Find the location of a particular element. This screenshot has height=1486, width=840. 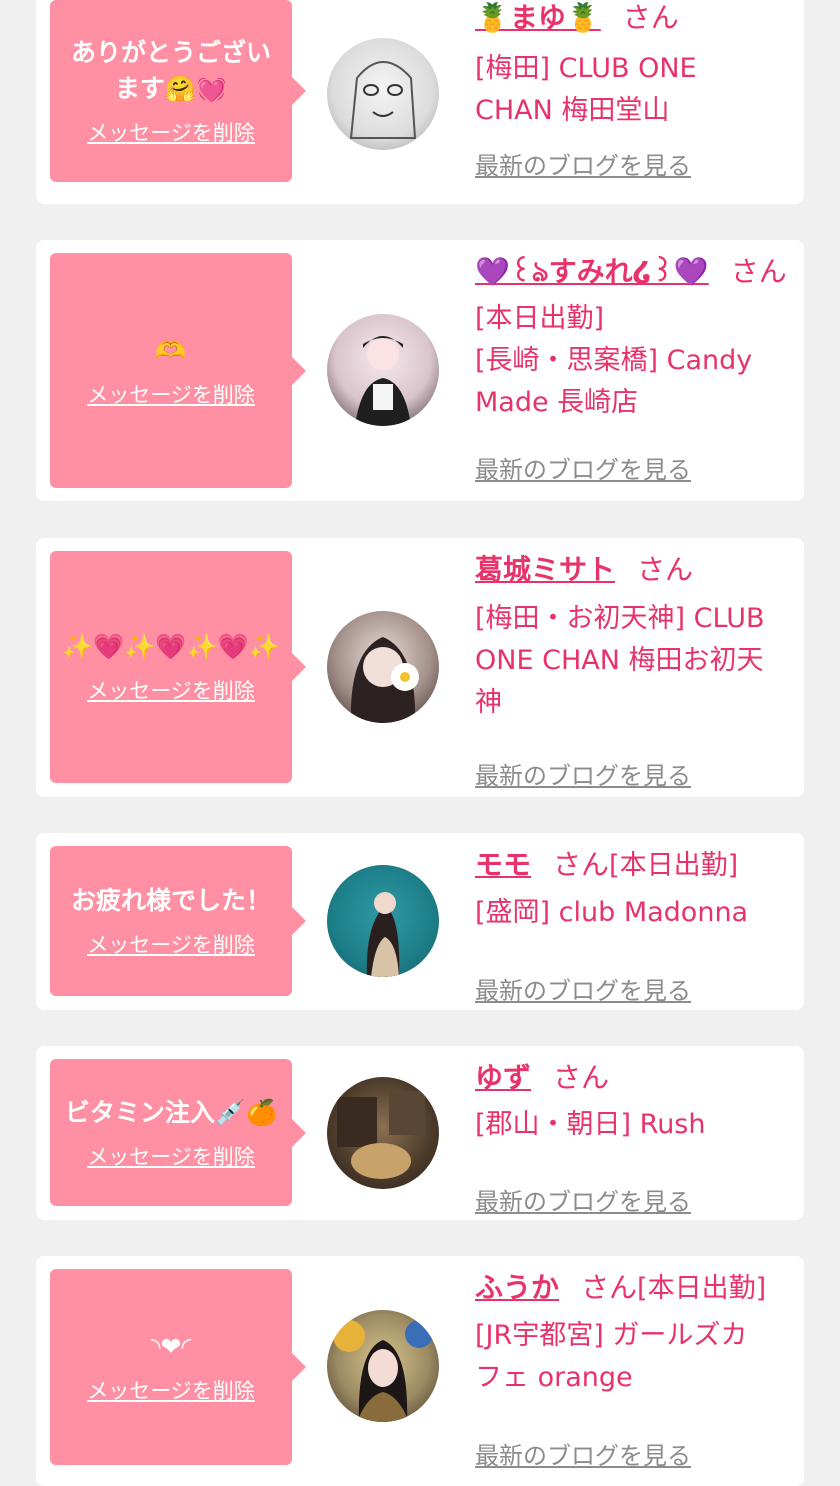

shop-line: [本日出勤] is located at coordinates (540, 318).